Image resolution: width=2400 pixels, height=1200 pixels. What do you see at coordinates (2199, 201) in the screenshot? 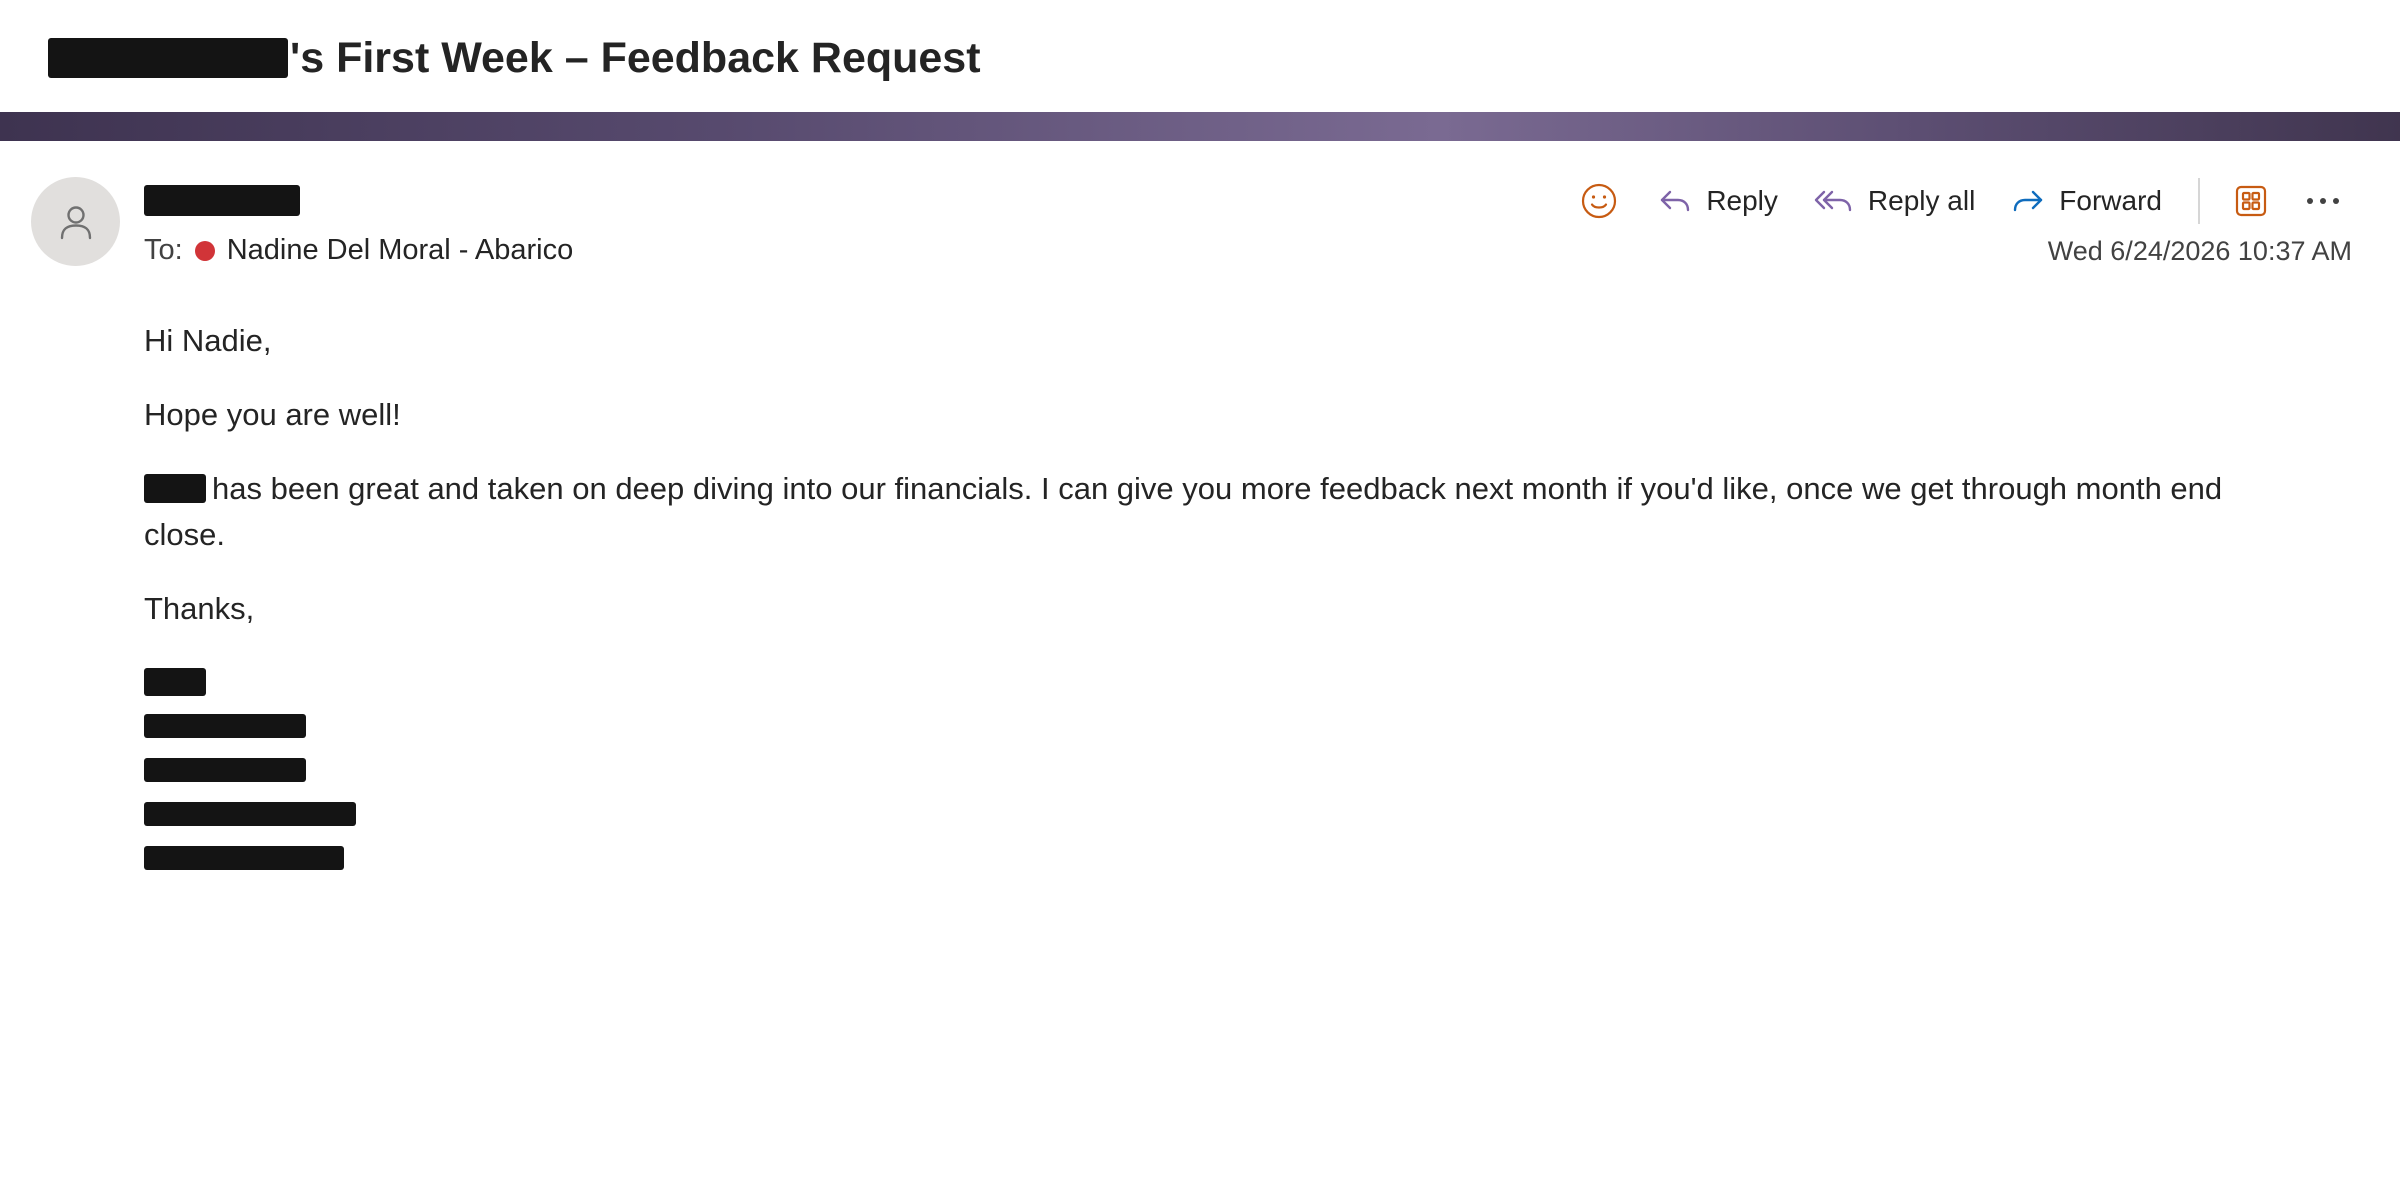
I see `toolbar-divider` at bounding box center [2199, 201].